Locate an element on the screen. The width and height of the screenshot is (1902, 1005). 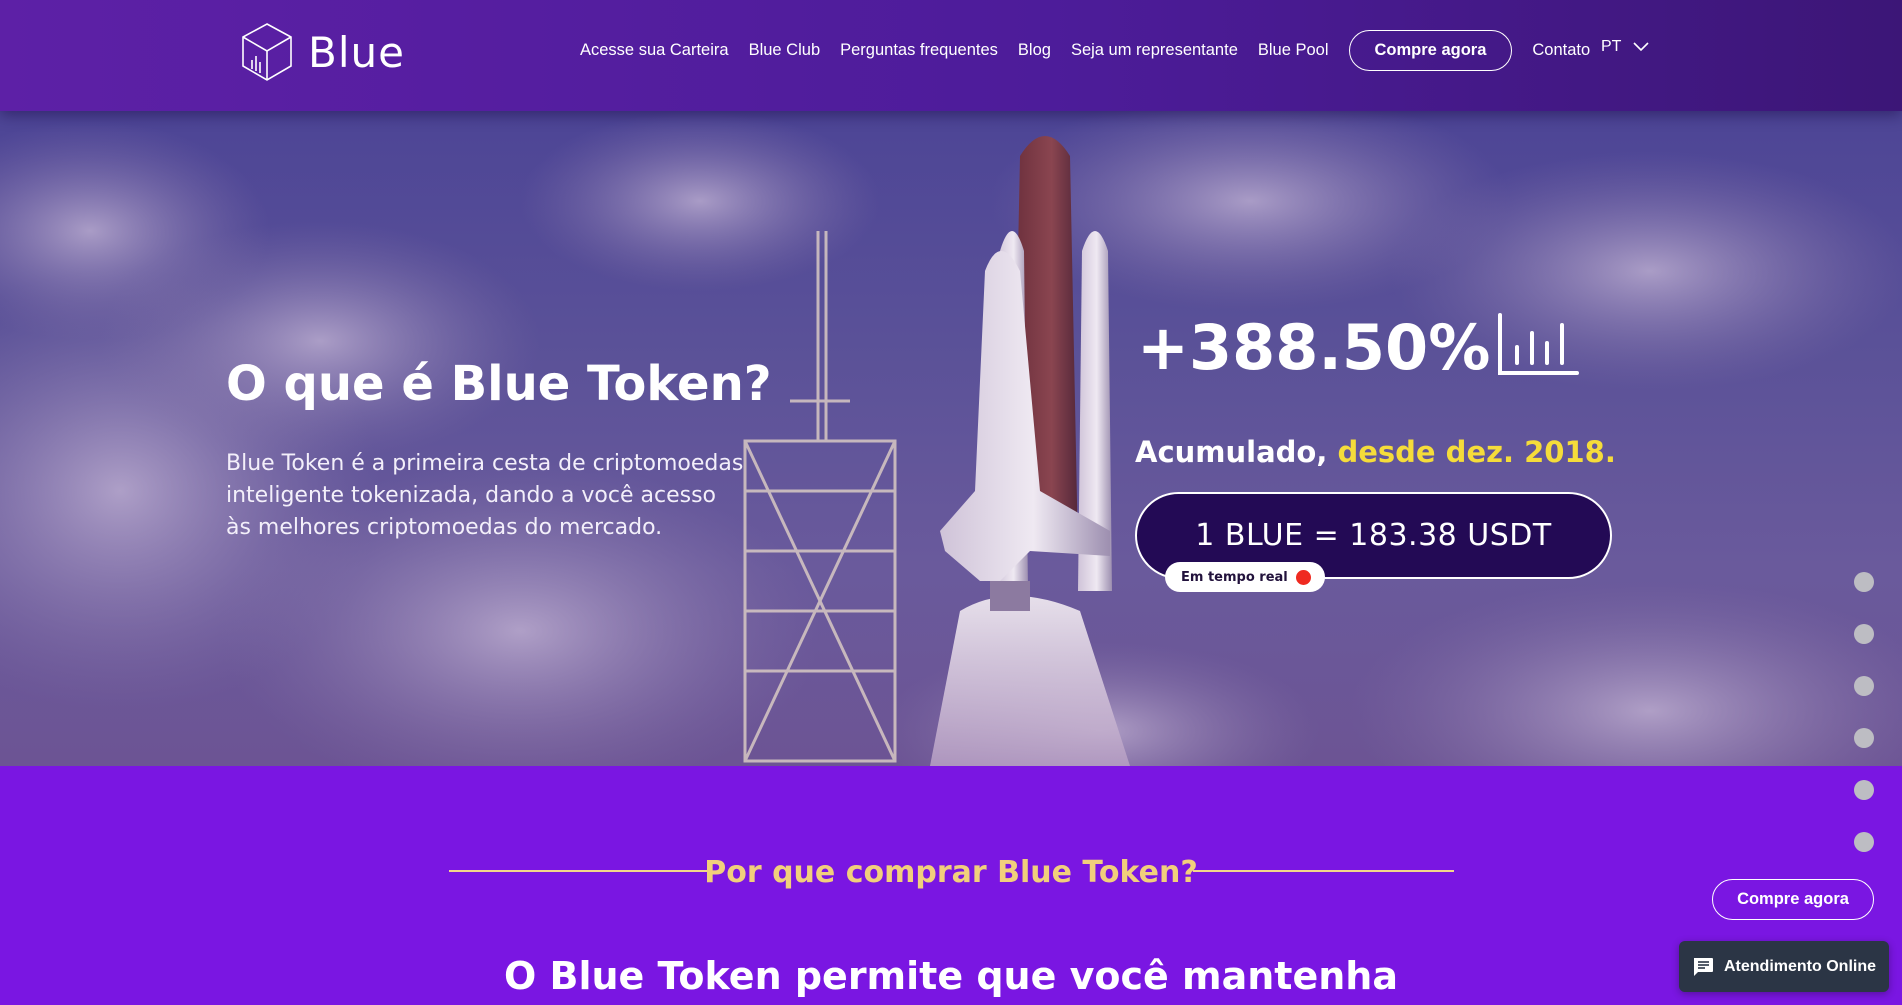
accumulated-since-text: Acumulado, desde dez. 2018. is located at coordinates (1375, 452).